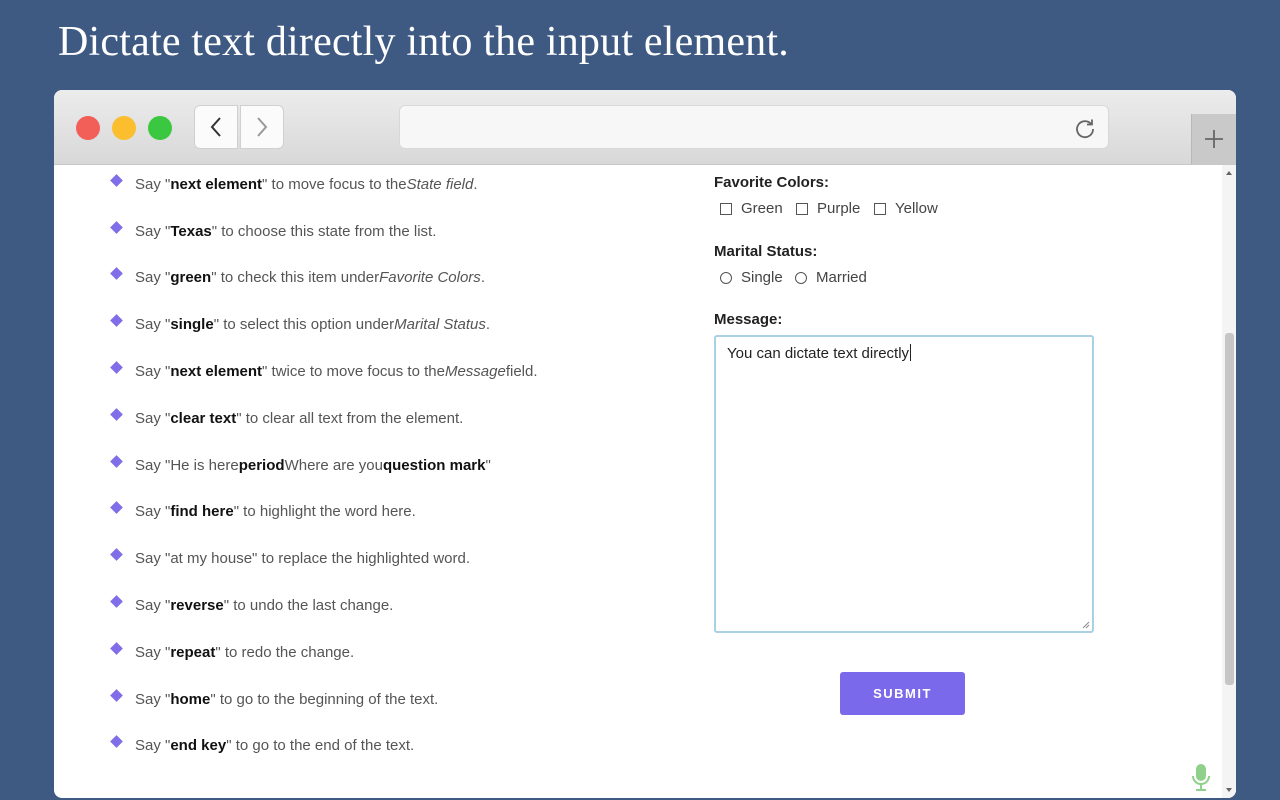 This screenshot has height=800, width=1280. Describe the element at coordinates (193, 652) in the screenshot. I see `command-text-bold: repeat` at that location.